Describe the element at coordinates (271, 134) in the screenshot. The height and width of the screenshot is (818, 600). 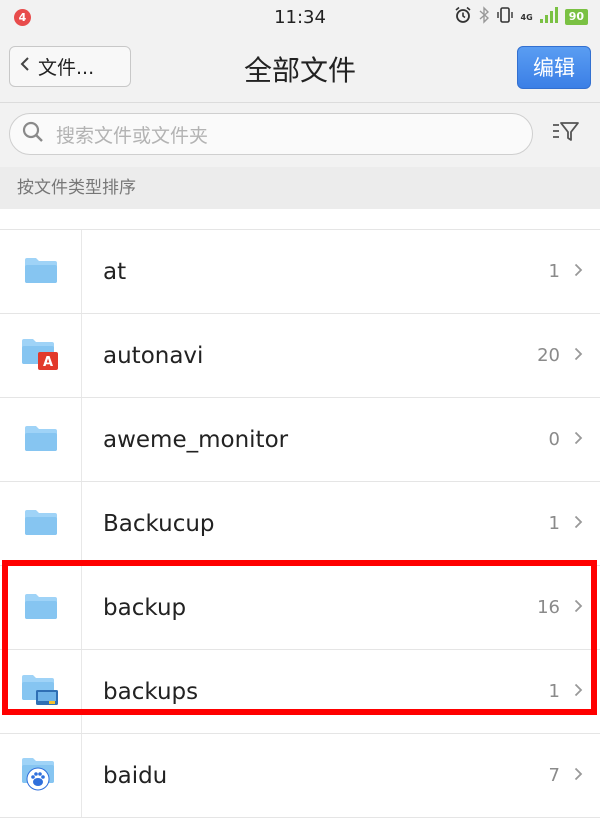
I see `search-input: 搜索文件或文件夹` at that location.